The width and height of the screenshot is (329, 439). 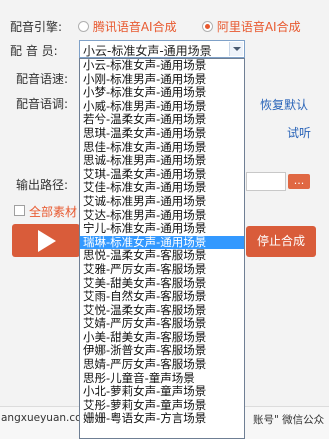 I want to click on select-all-label: 全部素材, so click(x=53, y=212).